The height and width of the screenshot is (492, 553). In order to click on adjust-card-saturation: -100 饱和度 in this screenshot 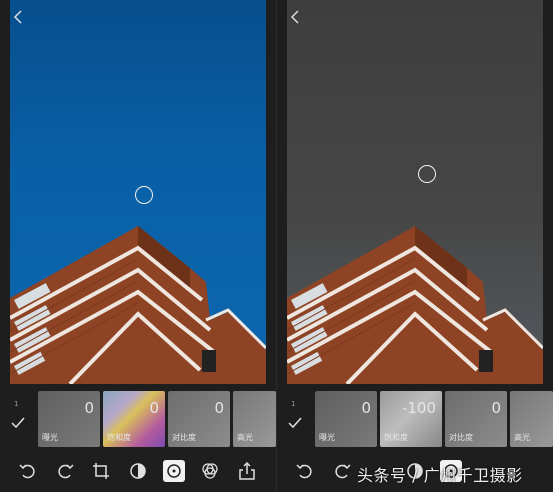, I will do `click(411, 419)`.